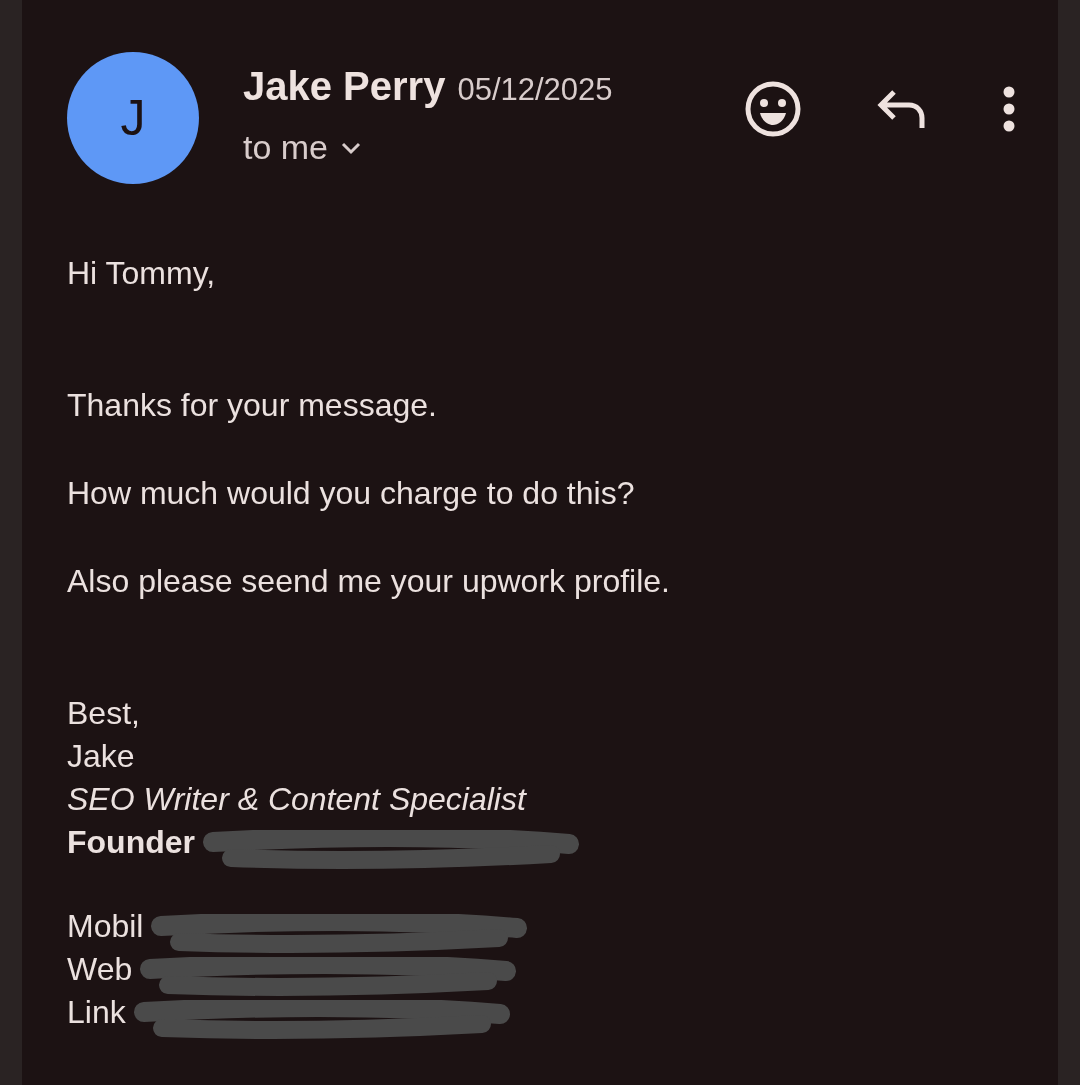 This screenshot has width=1080, height=1085. Describe the element at coordinates (351, 147) in the screenshot. I see `chevron-down-icon` at that location.